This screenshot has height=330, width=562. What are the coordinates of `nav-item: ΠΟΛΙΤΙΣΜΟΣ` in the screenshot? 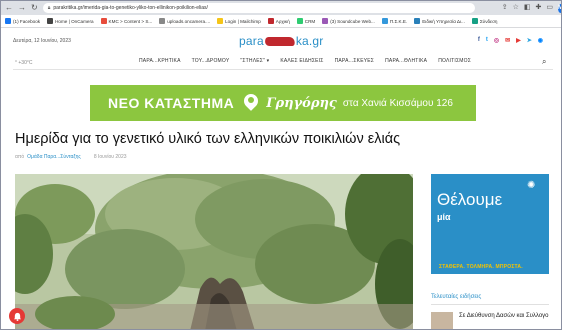 It's located at (454, 61).